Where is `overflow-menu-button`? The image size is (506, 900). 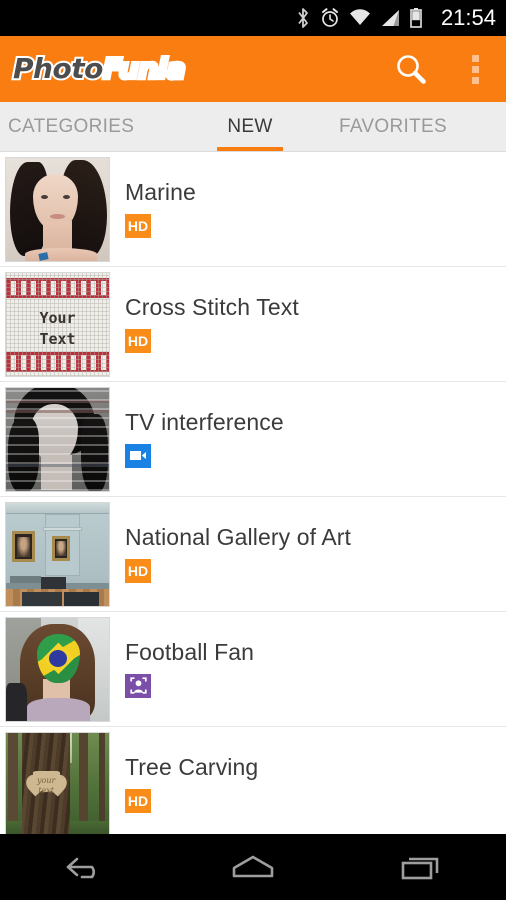
overflow-menu-button is located at coordinates (475, 69).